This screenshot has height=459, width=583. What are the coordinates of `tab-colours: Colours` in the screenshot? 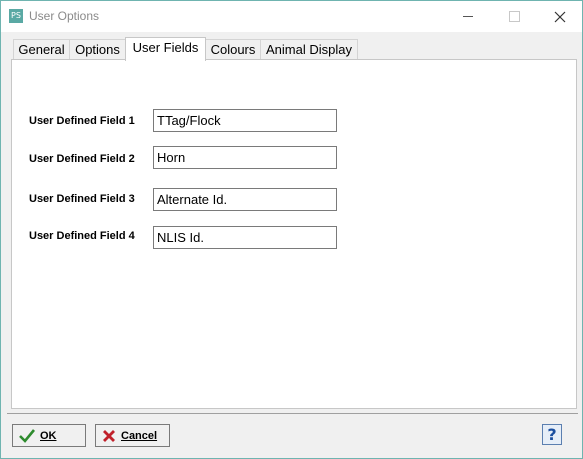 It's located at (233, 49).